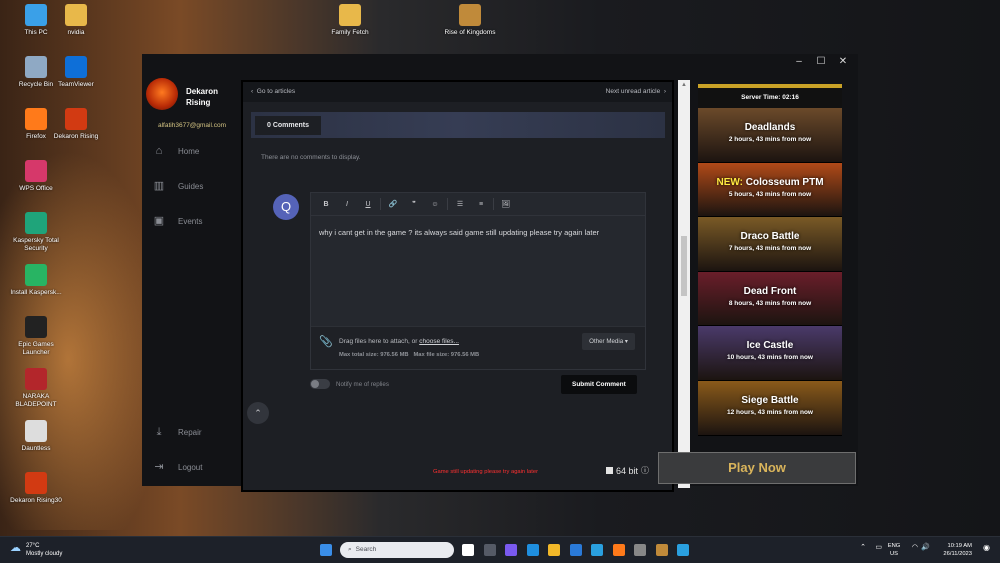  I want to click on close-icon: ✕, so click(843, 61).